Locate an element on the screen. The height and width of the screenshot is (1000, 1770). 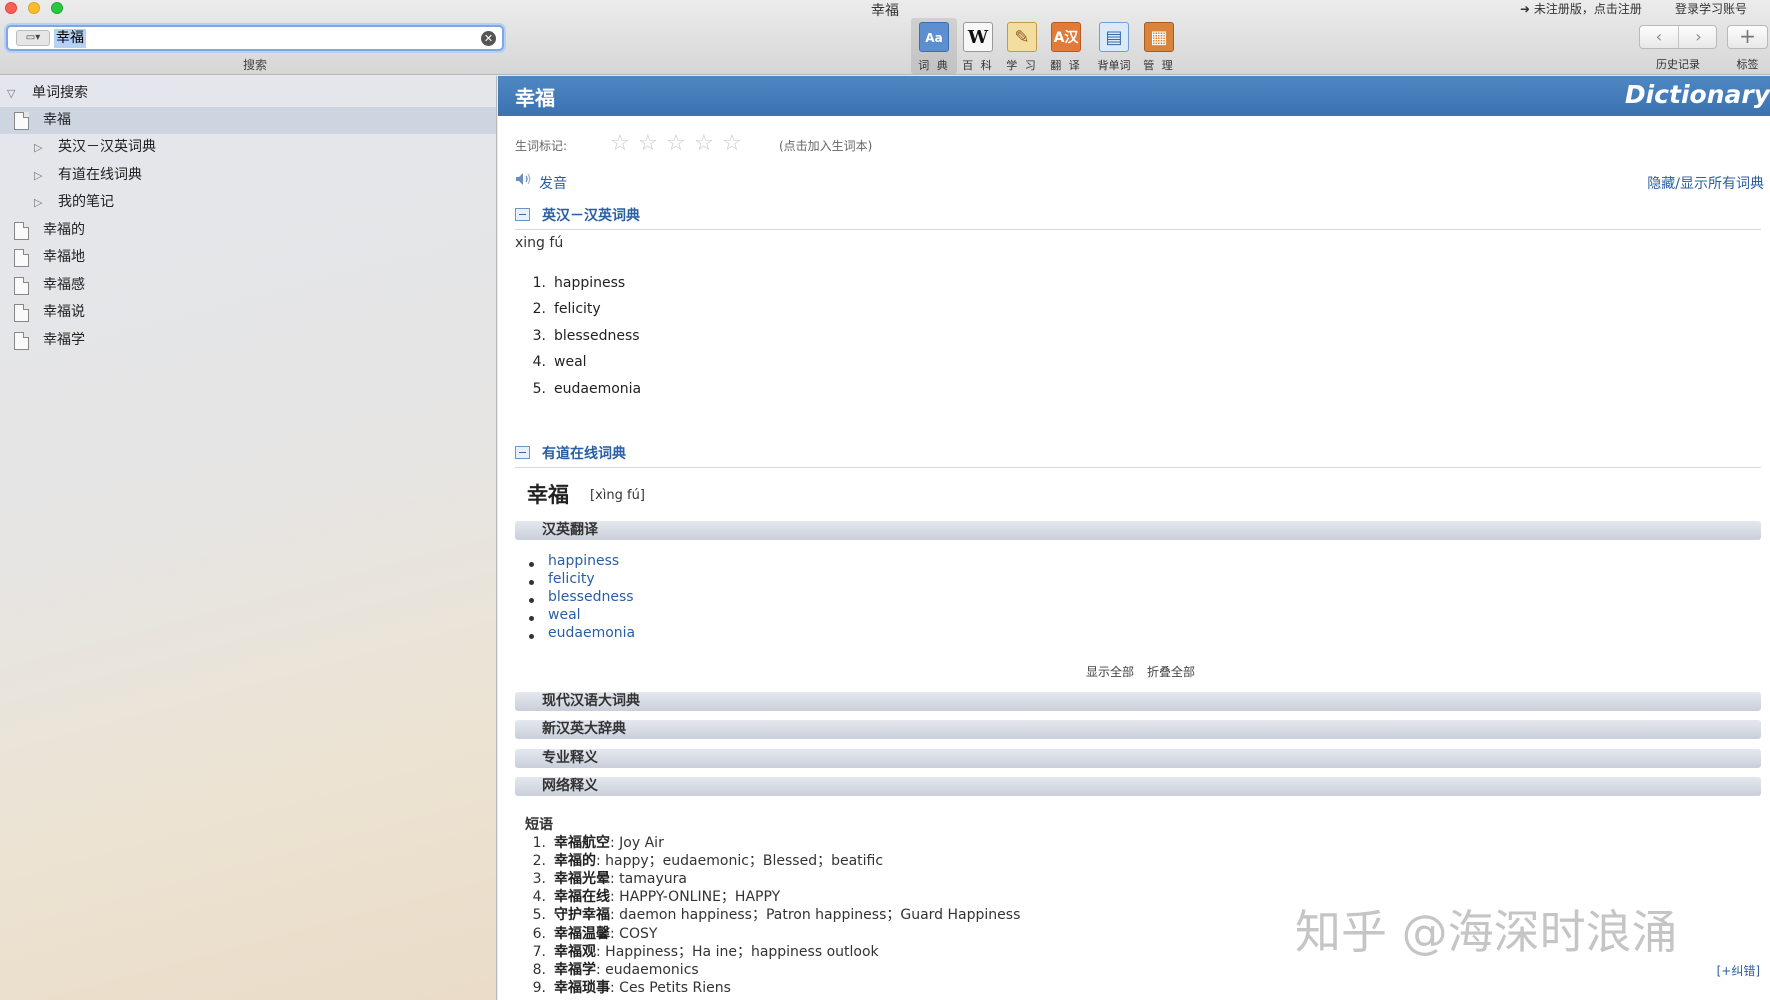
phrase-term: 幸福温馨 is located at coordinates (582, 934).